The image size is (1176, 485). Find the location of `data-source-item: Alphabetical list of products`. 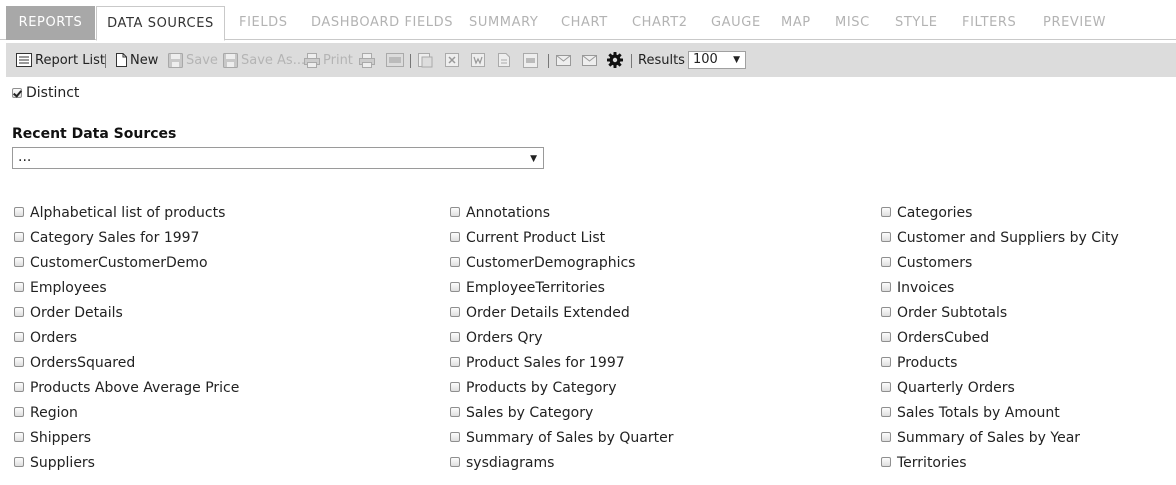

data-source-item: Alphabetical list of products is located at coordinates (126, 212).